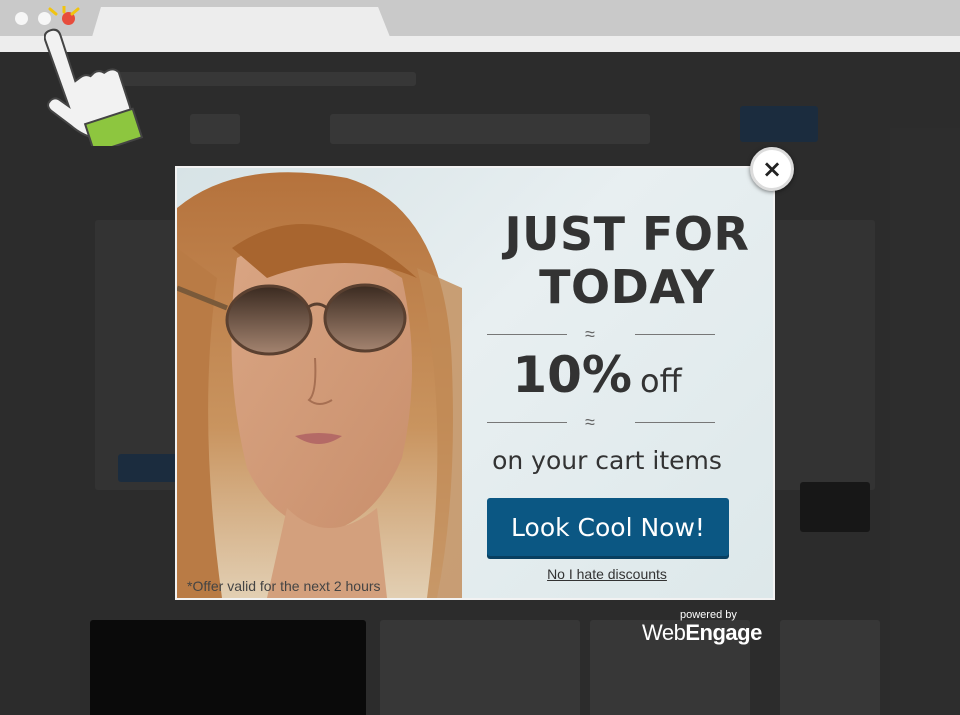 The width and height of the screenshot is (960, 715). Describe the element at coordinates (661, 381) in the screenshot. I see `discount-suffix: off` at that location.